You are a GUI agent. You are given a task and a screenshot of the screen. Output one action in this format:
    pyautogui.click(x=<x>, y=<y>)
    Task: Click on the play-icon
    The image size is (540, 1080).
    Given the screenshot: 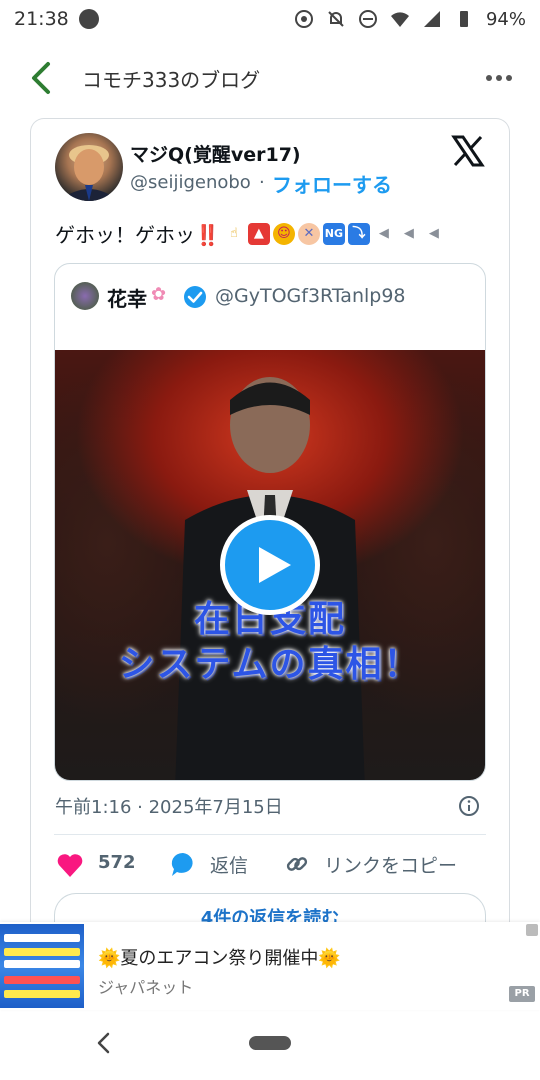 What is the action you would take?
    pyautogui.click(x=275, y=565)
    